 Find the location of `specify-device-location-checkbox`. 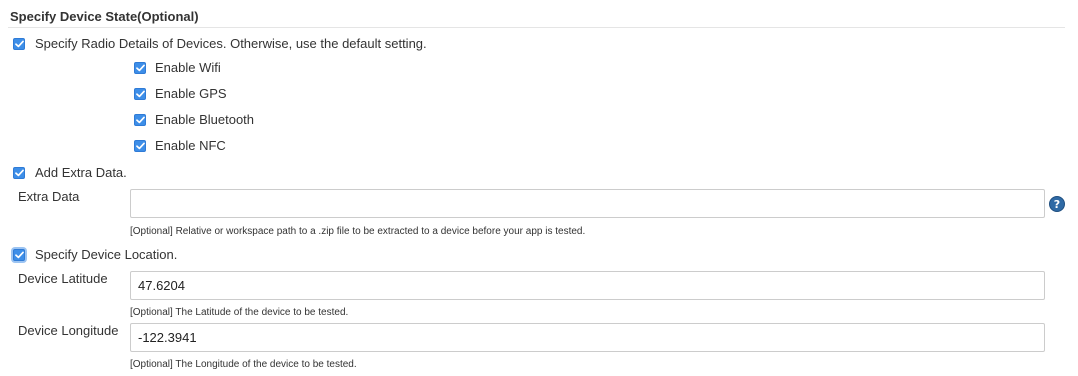

specify-device-location-checkbox is located at coordinates (19, 255).